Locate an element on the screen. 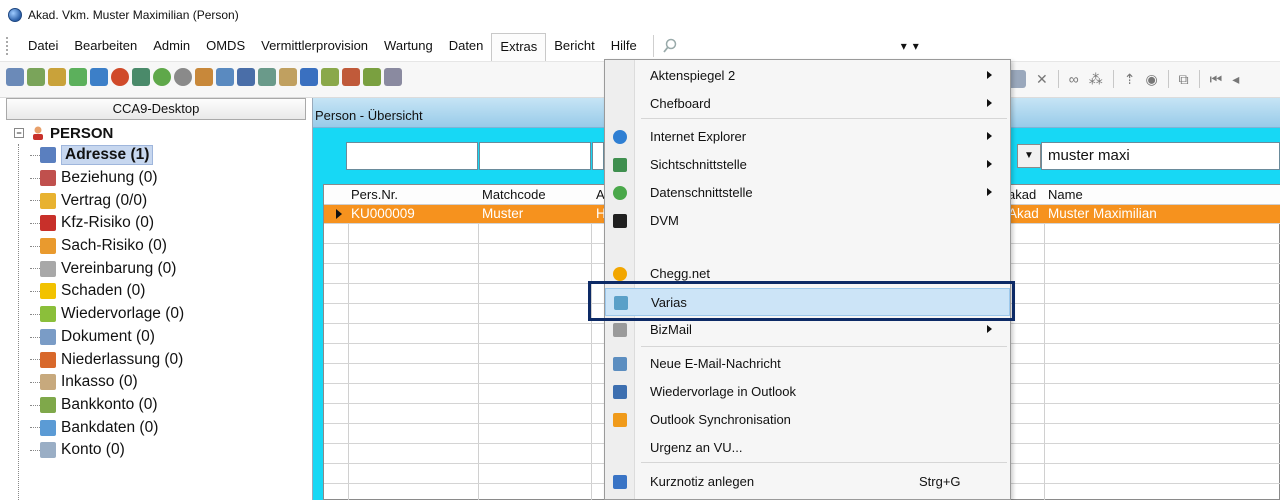 The height and width of the screenshot is (500, 1280). tree-item: Niederlassung (0) is located at coordinates (163, 359).